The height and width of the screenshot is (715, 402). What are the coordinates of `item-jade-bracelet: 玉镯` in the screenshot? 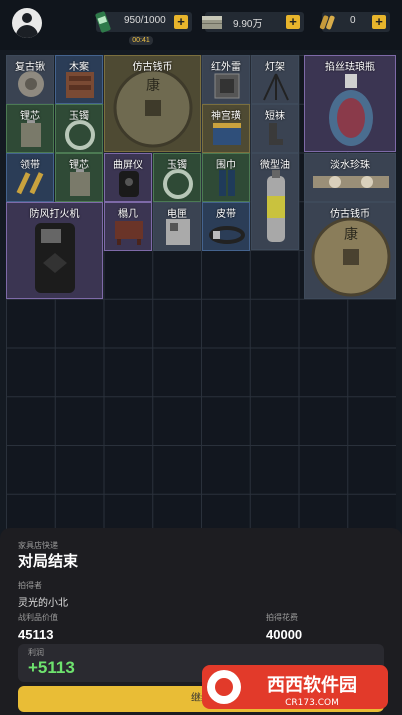 It's located at (79, 128).